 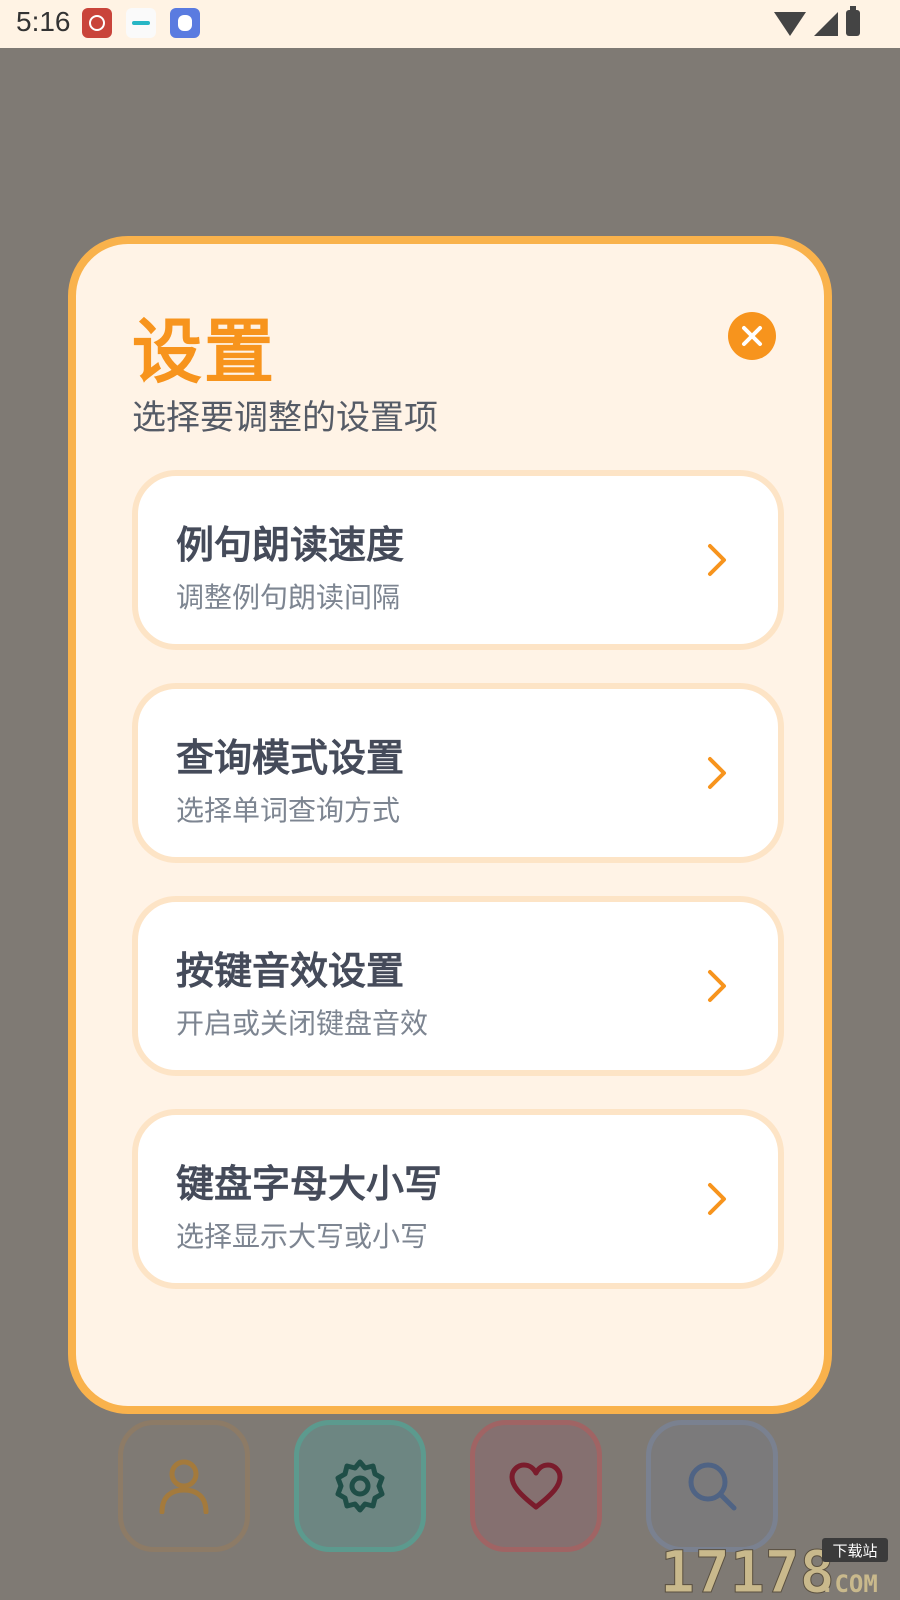 I want to click on status-time: 5:16, so click(x=43, y=21).